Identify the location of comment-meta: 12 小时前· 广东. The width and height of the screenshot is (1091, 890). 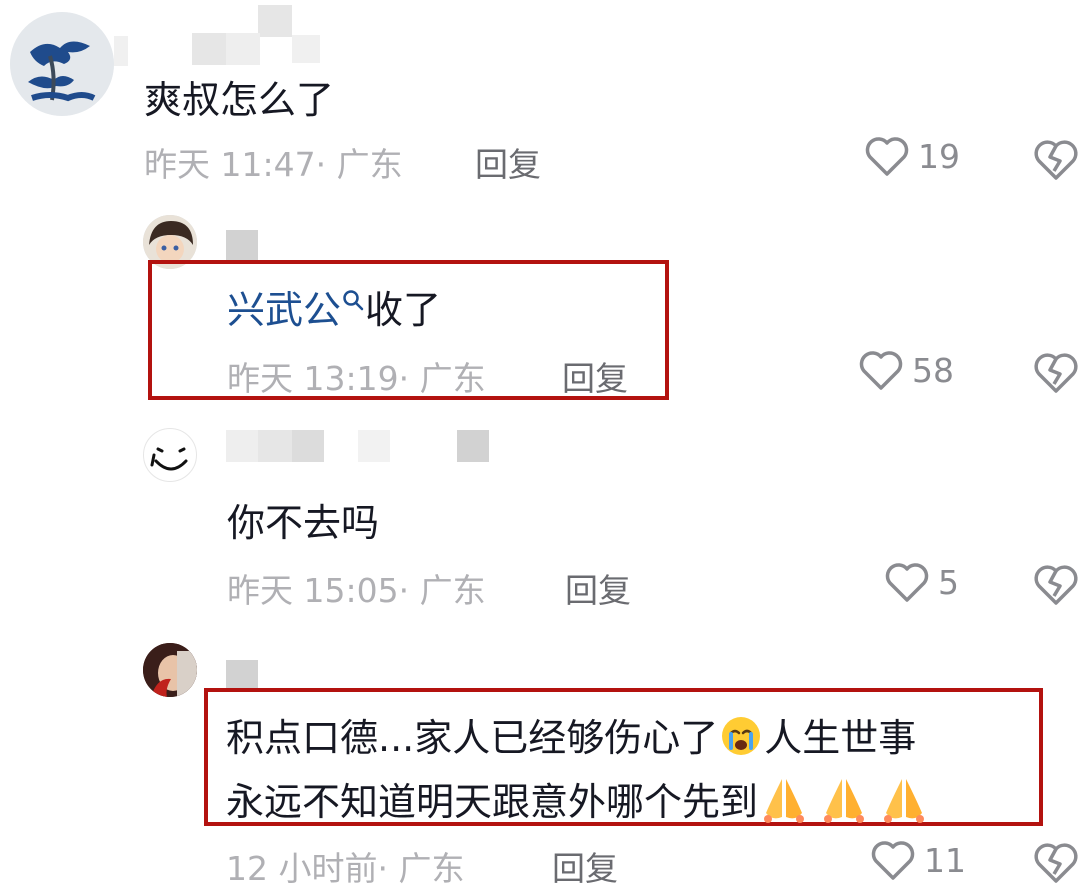
(345, 868).